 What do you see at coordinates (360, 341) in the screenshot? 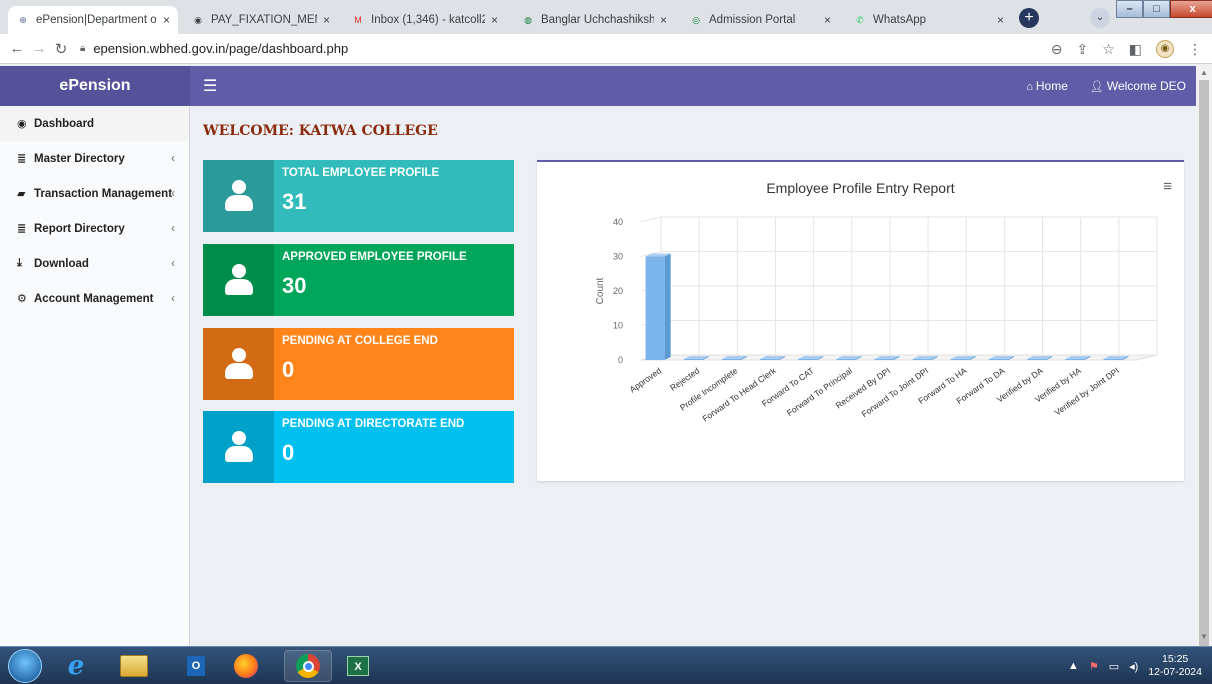
I see `info-box-label: PENDING AT COLLEGE END` at bounding box center [360, 341].